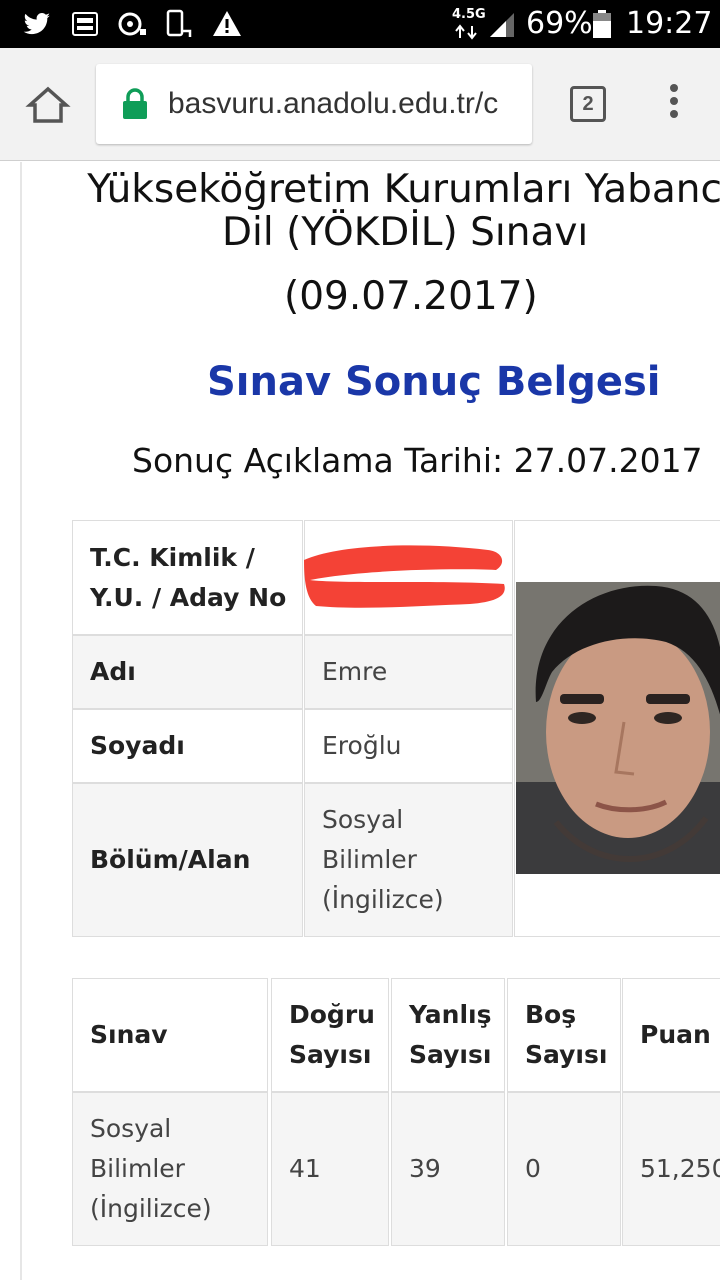 This screenshot has width=720, height=1280. I want to click on battery-icon, so click(602, 24).